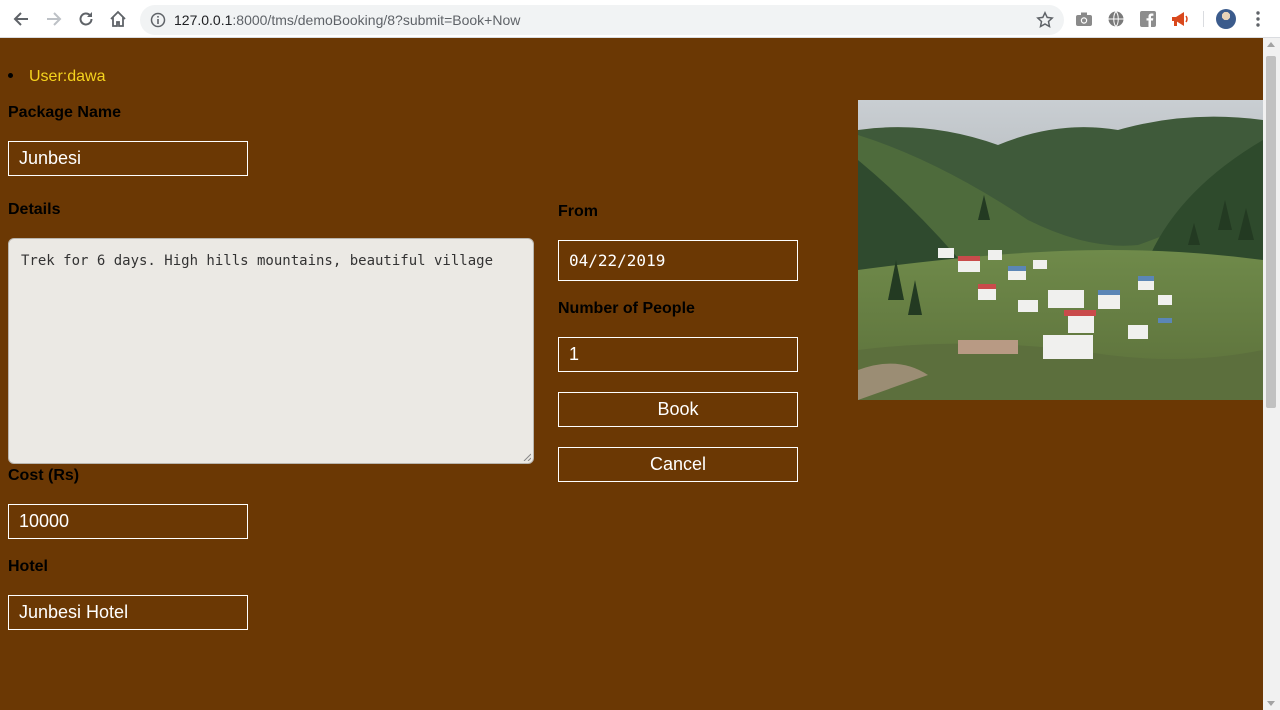 The image size is (1280, 710). What do you see at coordinates (1226, 19) in the screenshot?
I see `profile-avatar` at bounding box center [1226, 19].